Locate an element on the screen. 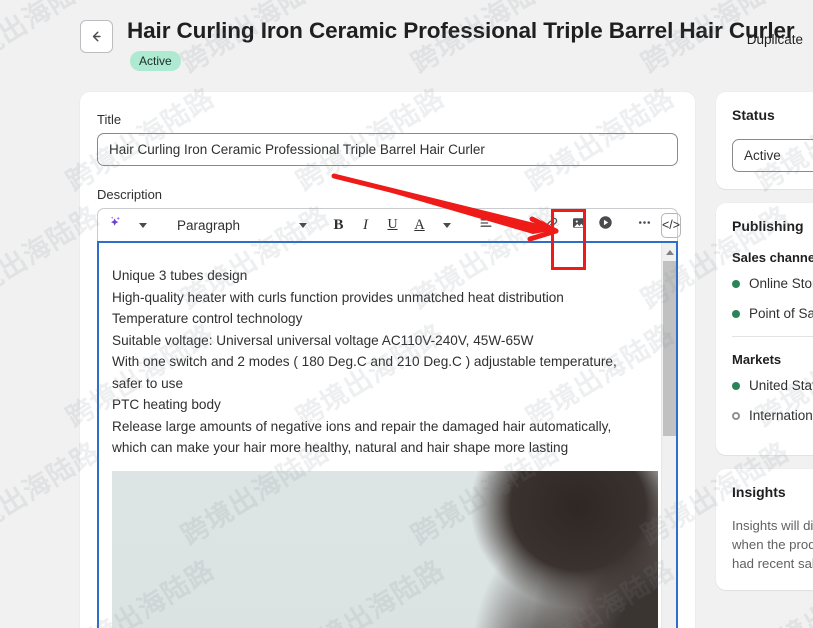  sales-channel-label: Point of Sale is located at coordinates (781, 313).